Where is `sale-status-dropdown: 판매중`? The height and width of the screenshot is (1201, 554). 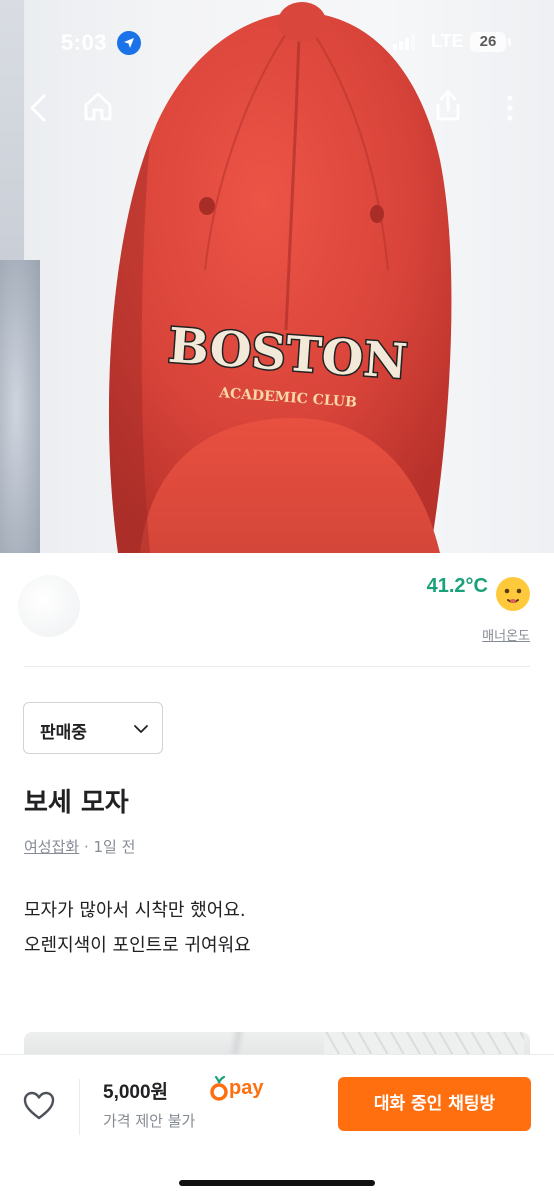
sale-status-dropdown: 판매중 is located at coordinates (93, 728).